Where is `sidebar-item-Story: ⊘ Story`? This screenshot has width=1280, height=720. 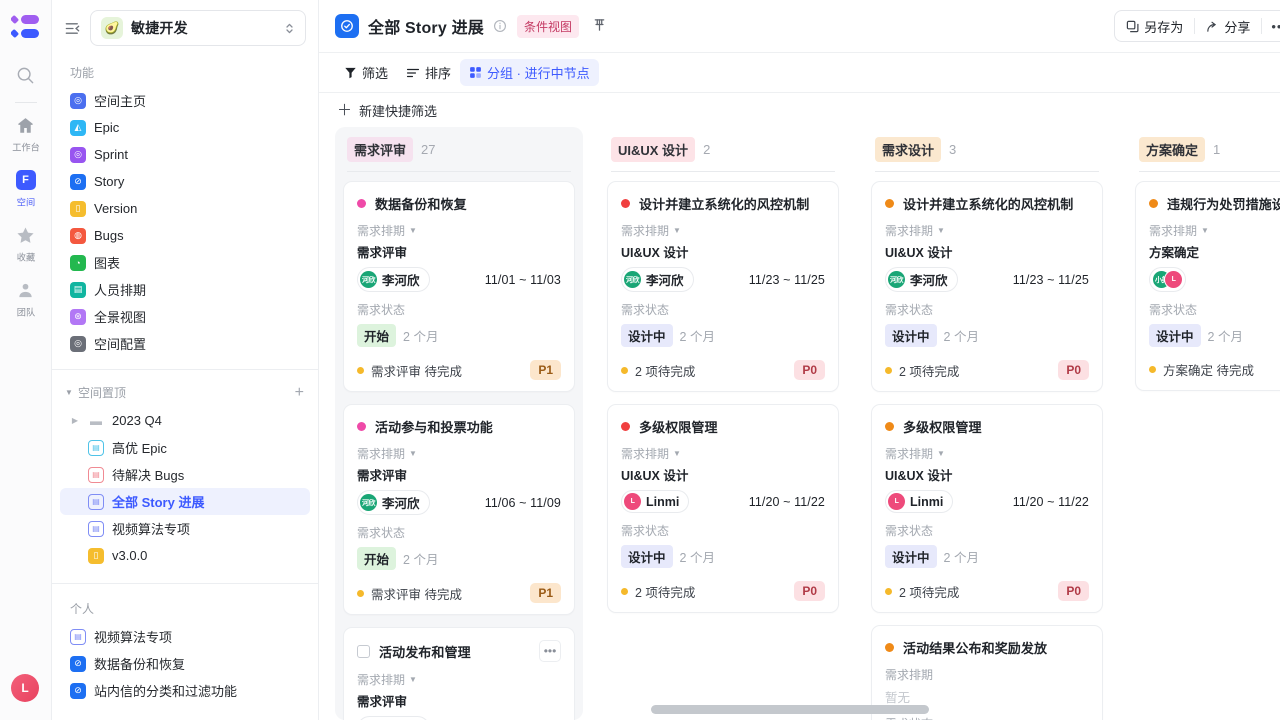 sidebar-item-Story: ⊘ Story is located at coordinates (185, 181).